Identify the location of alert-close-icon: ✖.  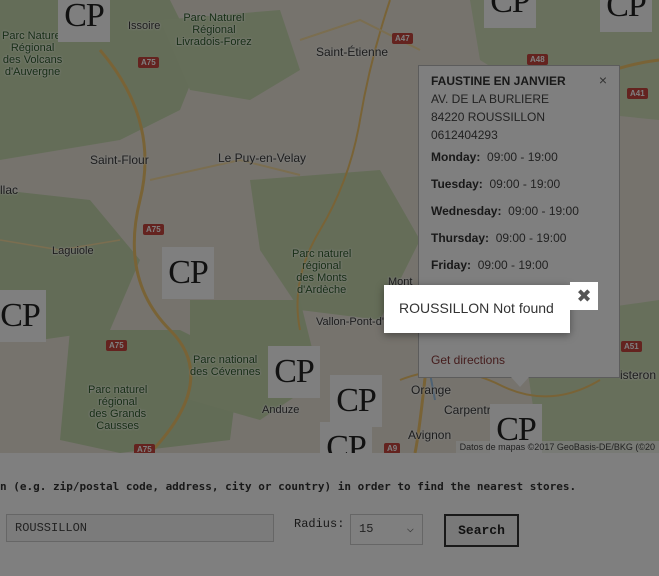
(584, 296).